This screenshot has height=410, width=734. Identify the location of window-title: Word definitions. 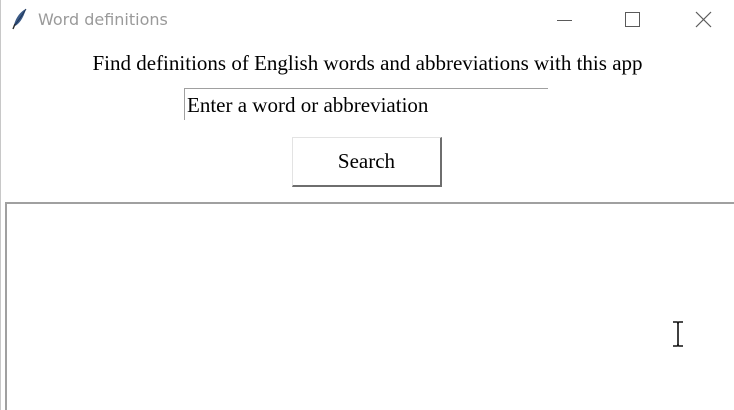
(103, 19).